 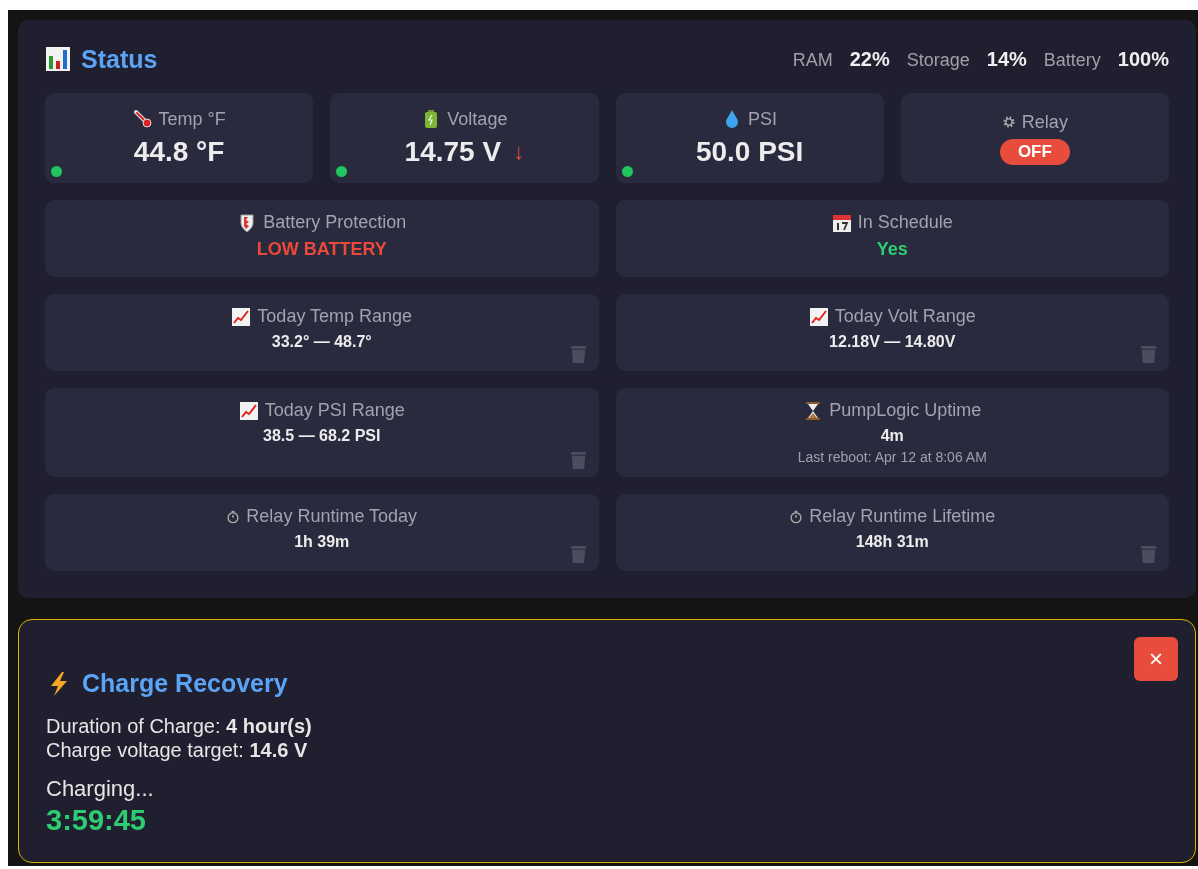 What do you see at coordinates (1072, 60) in the screenshot?
I see `stat-label: Battery` at bounding box center [1072, 60].